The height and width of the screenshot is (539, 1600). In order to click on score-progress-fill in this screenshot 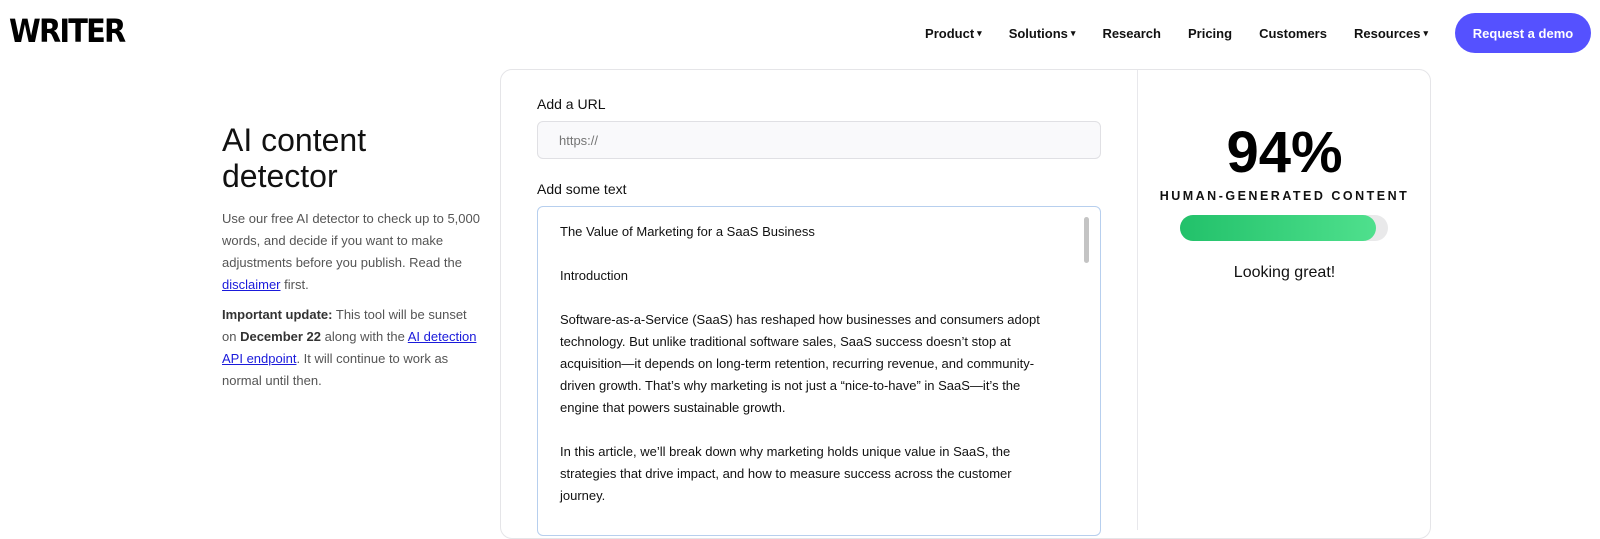, I will do `click(1278, 228)`.